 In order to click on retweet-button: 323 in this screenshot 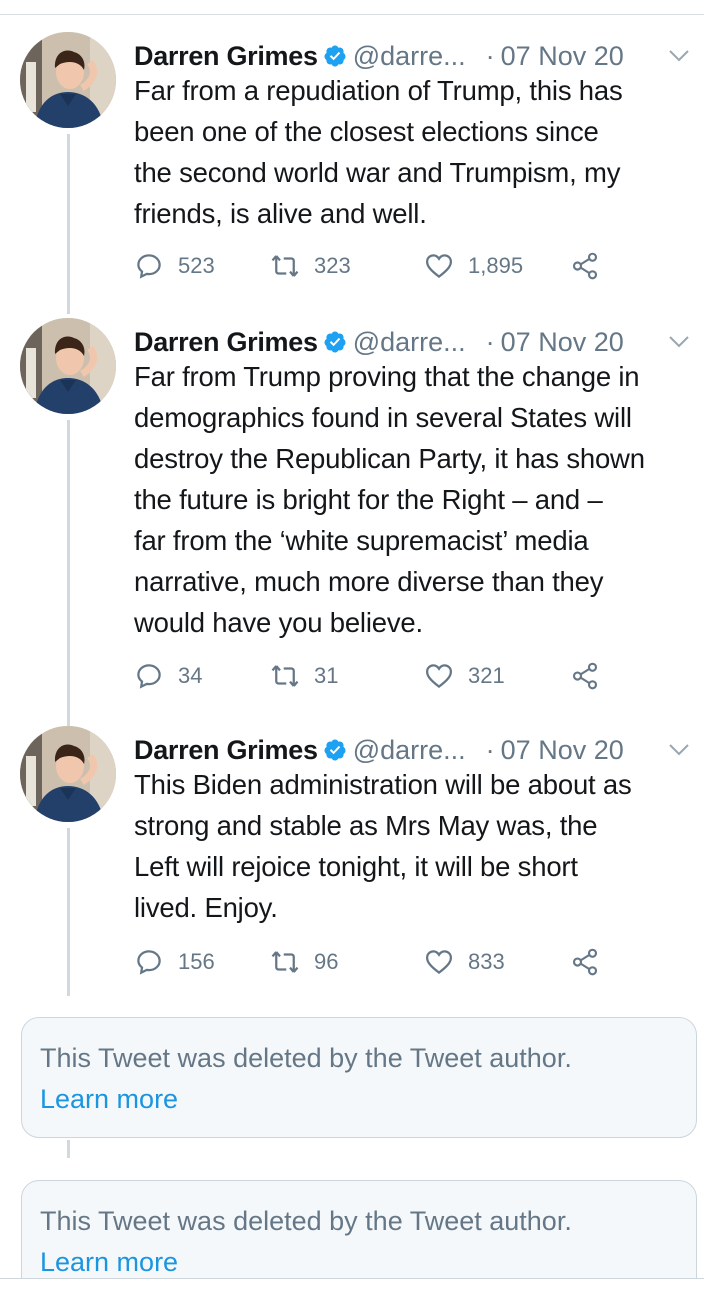, I will do `click(310, 266)`.